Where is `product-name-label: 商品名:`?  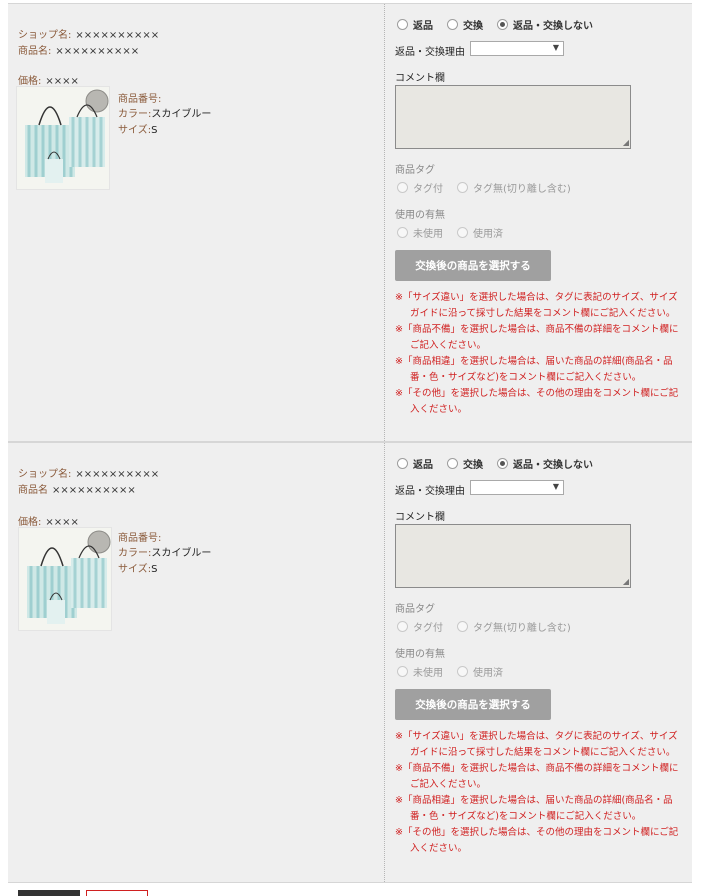
product-name-label: 商品名: is located at coordinates (35, 51).